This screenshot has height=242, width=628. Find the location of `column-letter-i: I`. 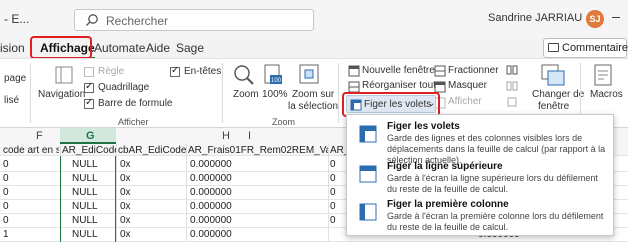

column-letter-i: I is located at coordinates (249, 136).